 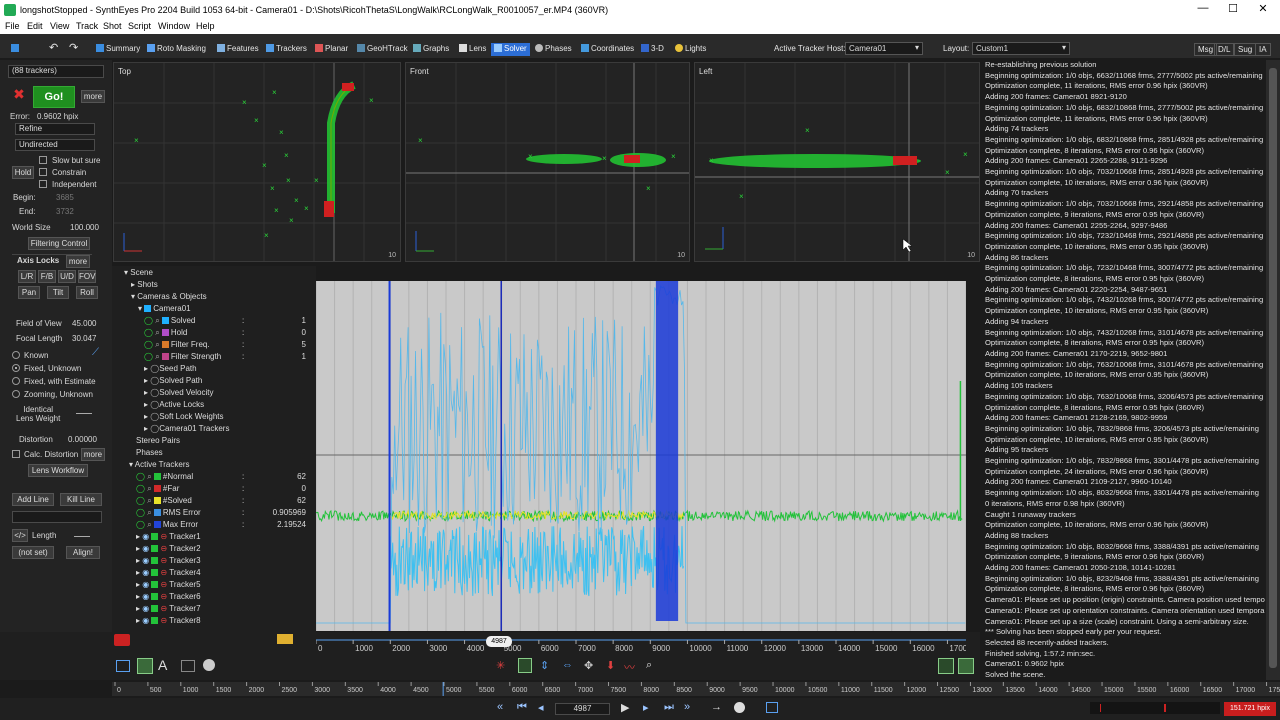 What do you see at coordinates (168, 596) in the screenshot?
I see `tracker-item: ▸ ◉ ⊖ Tracker6` at bounding box center [168, 596].